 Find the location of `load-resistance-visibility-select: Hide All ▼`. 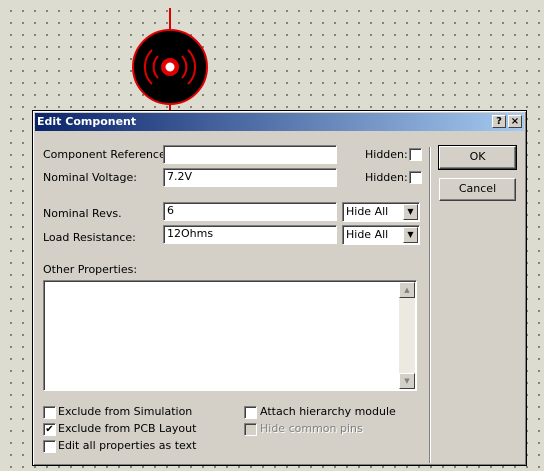

load-resistance-visibility-select: Hide All ▼ is located at coordinates (381, 235).